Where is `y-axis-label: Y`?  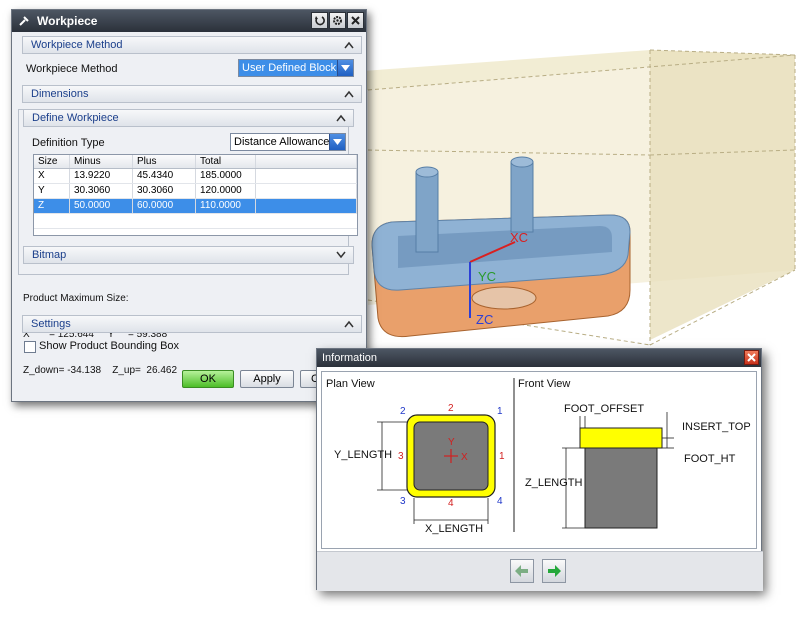 y-axis-label: Y is located at coordinates (451, 442).